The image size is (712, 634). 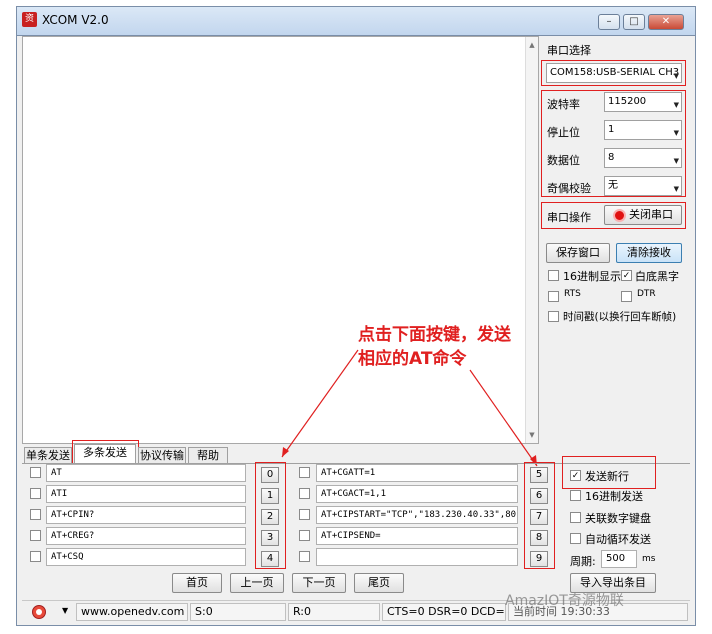 What do you see at coordinates (334, 612) in the screenshot?
I see `received-count: R:0` at bounding box center [334, 612].